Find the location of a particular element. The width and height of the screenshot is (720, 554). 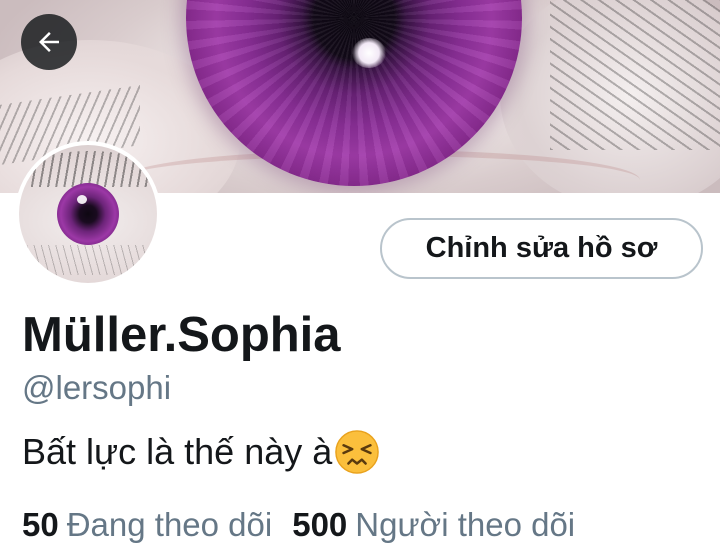

avatar-lashes-top is located at coordinates (89, 169).